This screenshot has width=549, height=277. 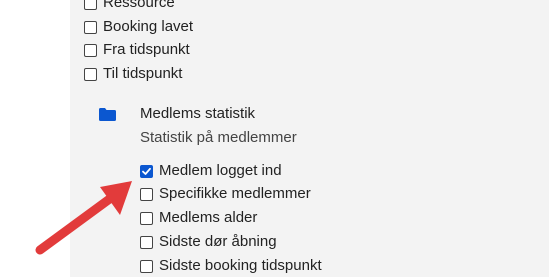 I want to click on checkbox-label: Til tidspunkt, so click(x=143, y=73).